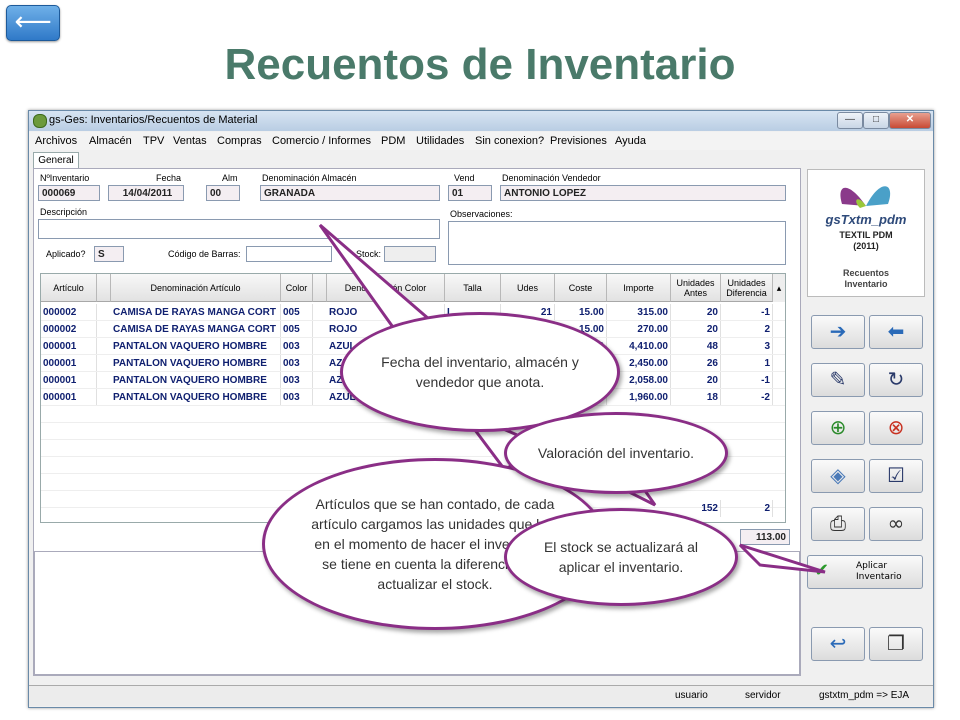 The height and width of the screenshot is (720, 960). I want to click on menu-archivos: Archivos, so click(56, 141).